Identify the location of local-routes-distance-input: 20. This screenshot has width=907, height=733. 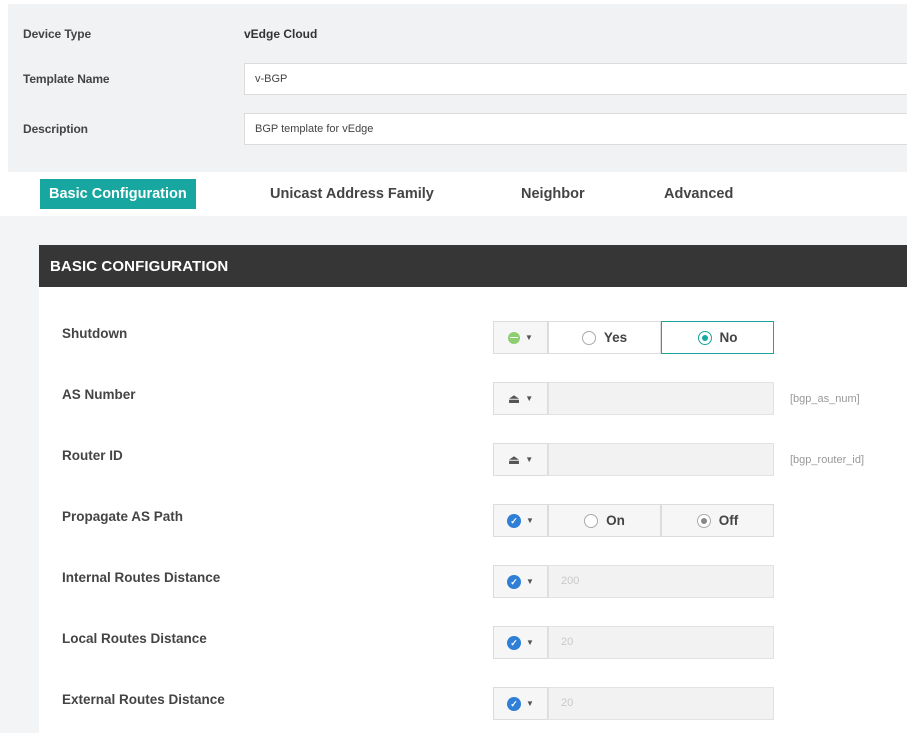
(661, 642).